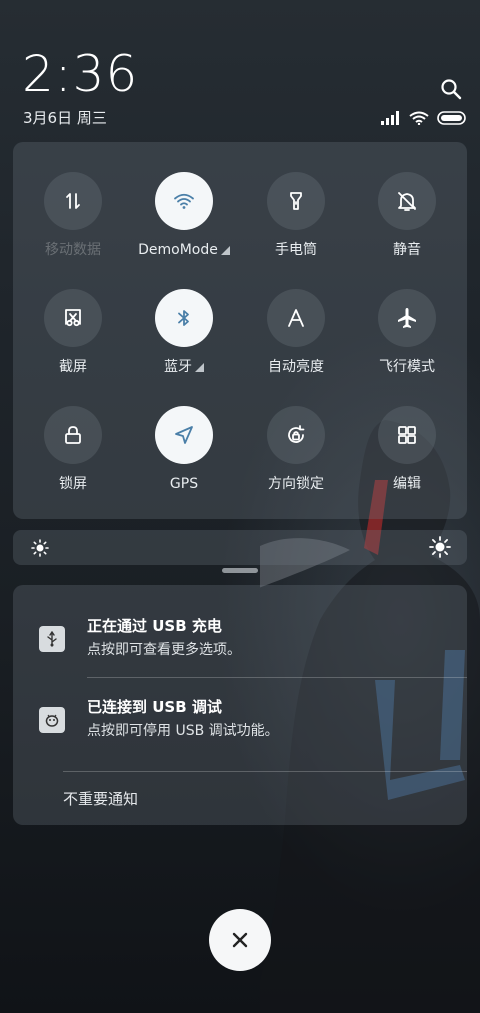  I want to click on brightness-high-icon, so click(440, 547).